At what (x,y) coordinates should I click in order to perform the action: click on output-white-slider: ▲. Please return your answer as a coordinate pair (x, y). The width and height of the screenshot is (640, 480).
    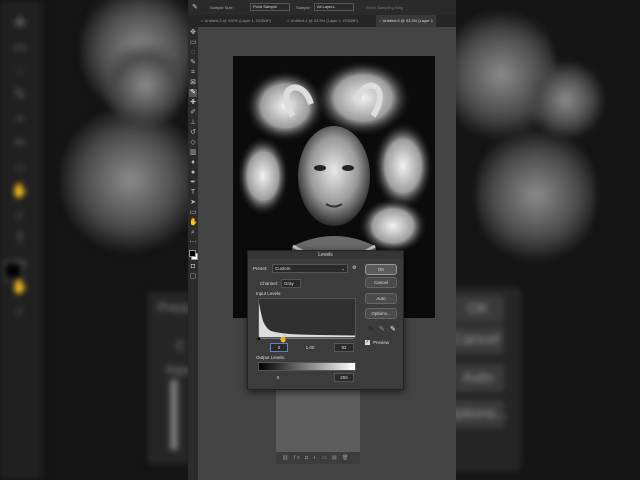
    Looking at the image, I should click on (351, 369).